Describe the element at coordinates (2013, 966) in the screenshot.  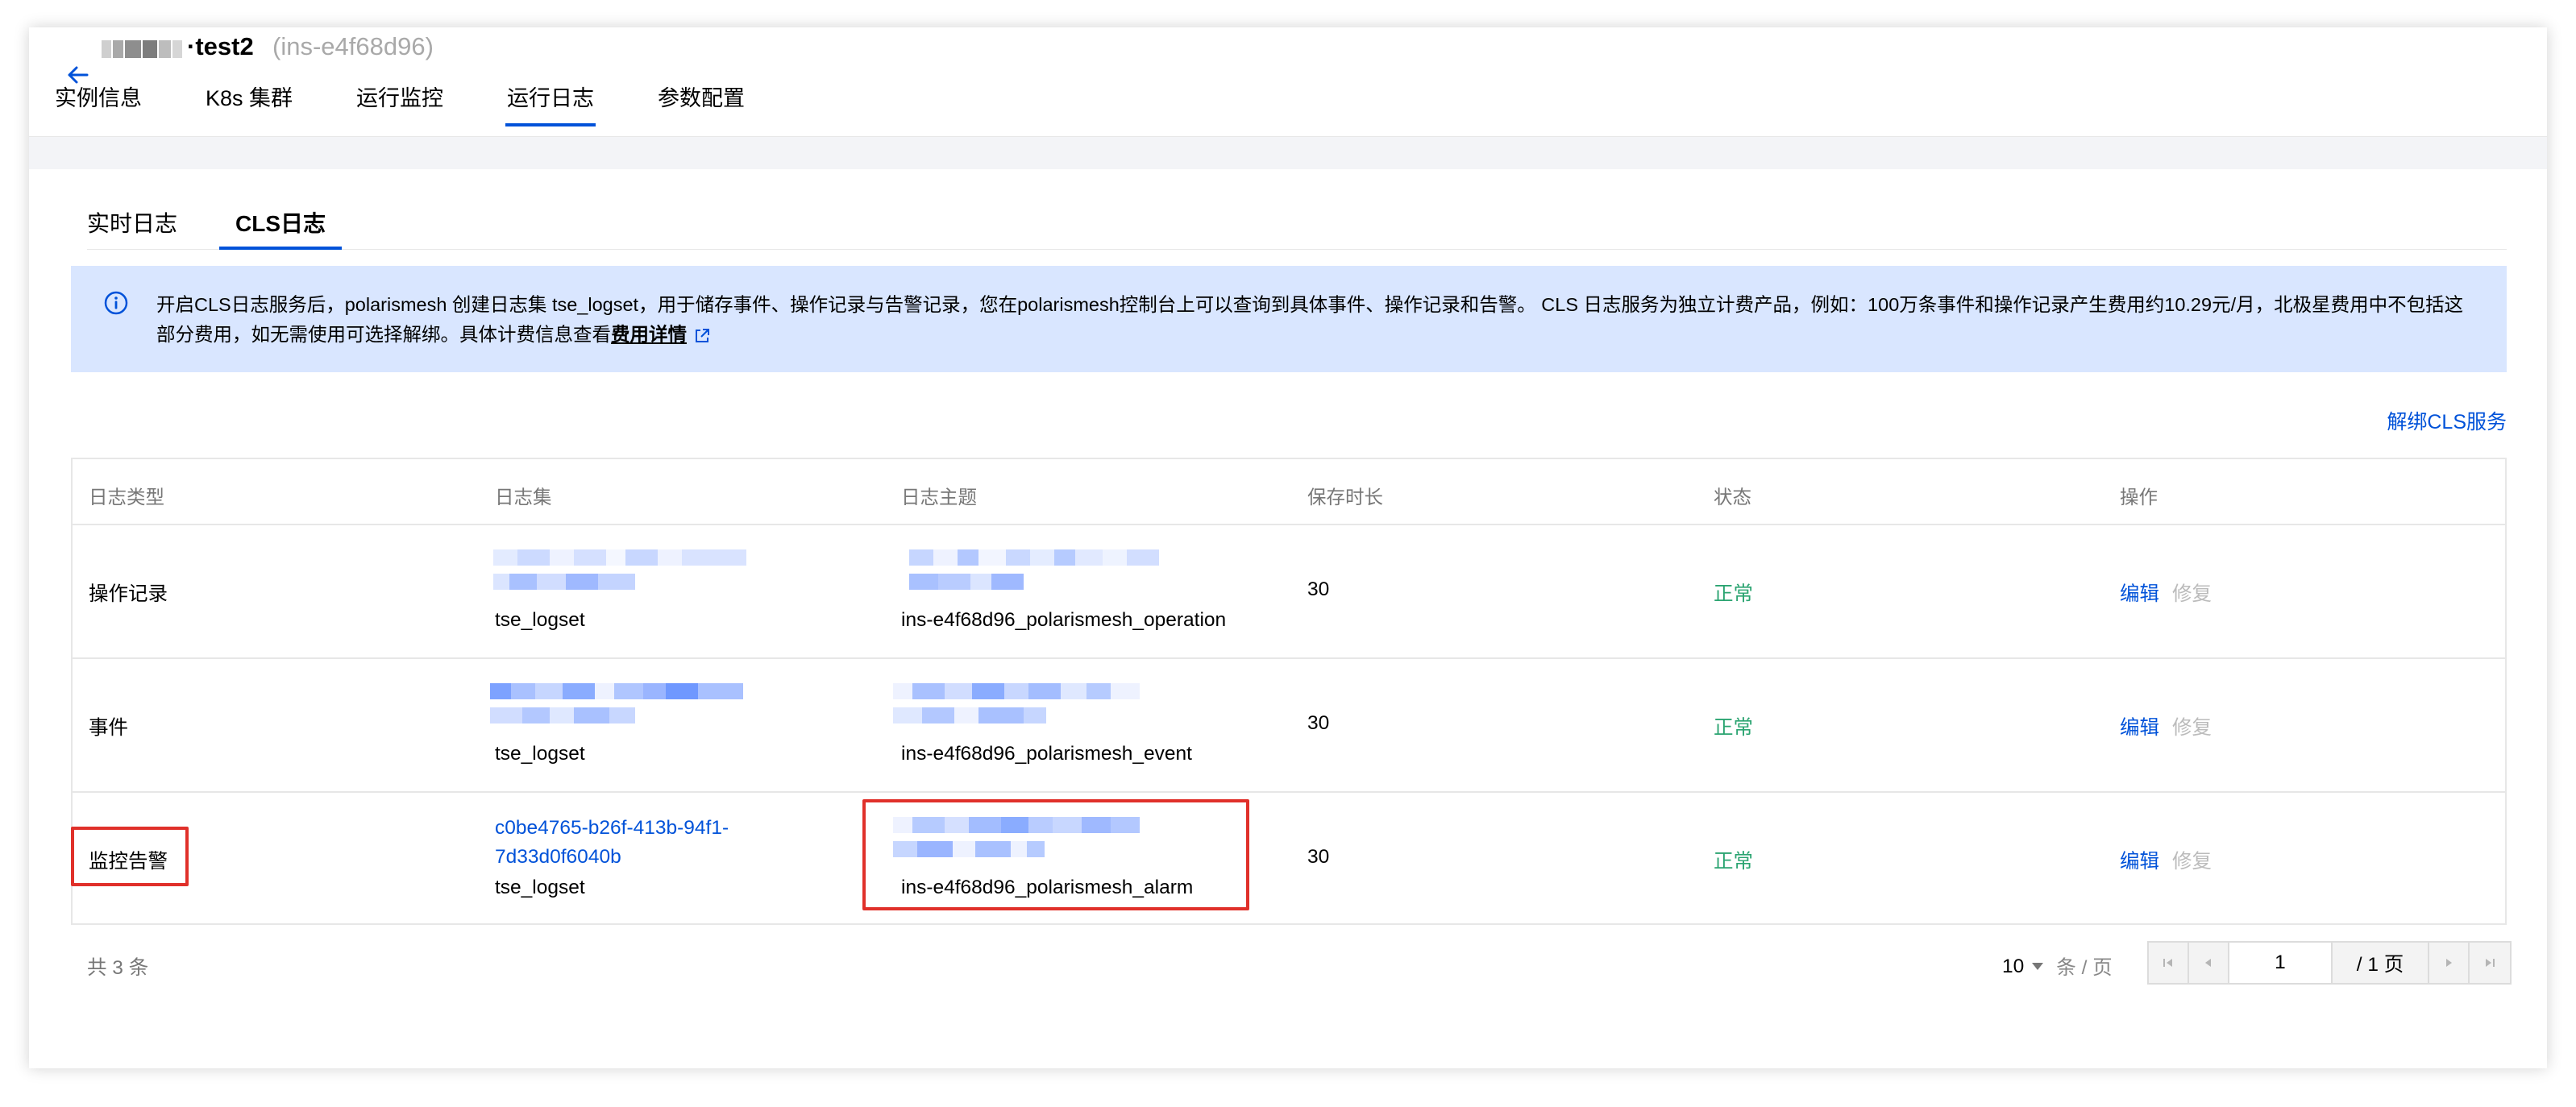
I see `page-size-value: 10` at that location.